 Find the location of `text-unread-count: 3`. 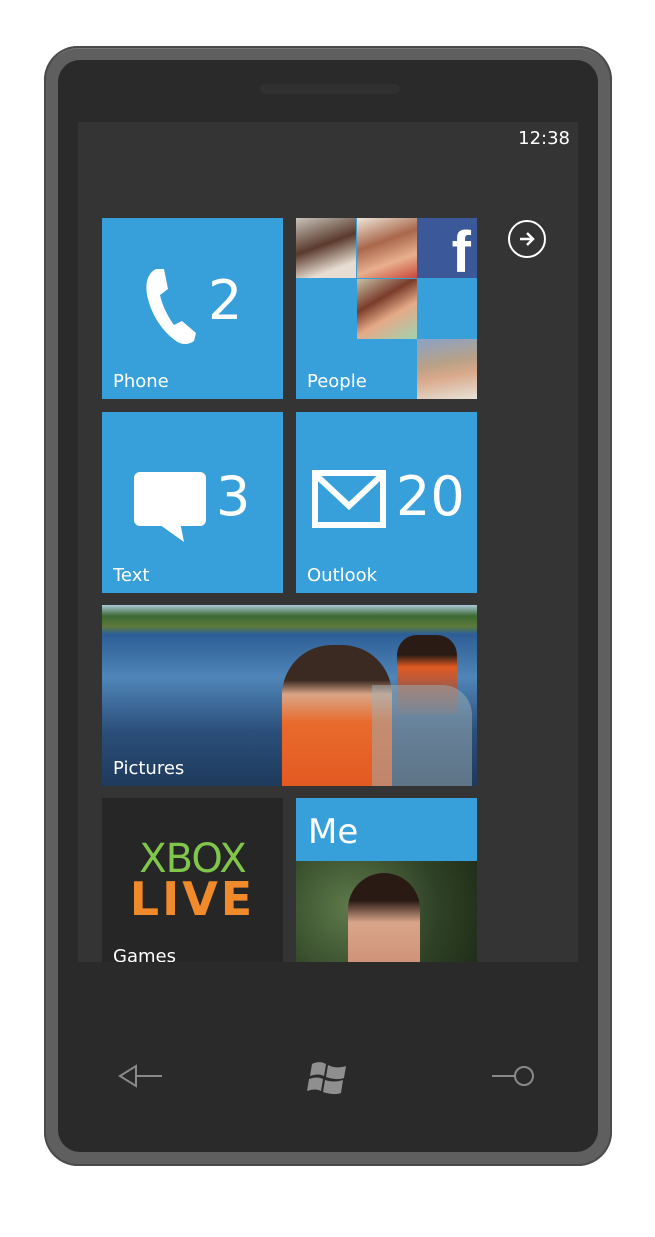

text-unread-count: 3 is located at coordinates (233, 496).